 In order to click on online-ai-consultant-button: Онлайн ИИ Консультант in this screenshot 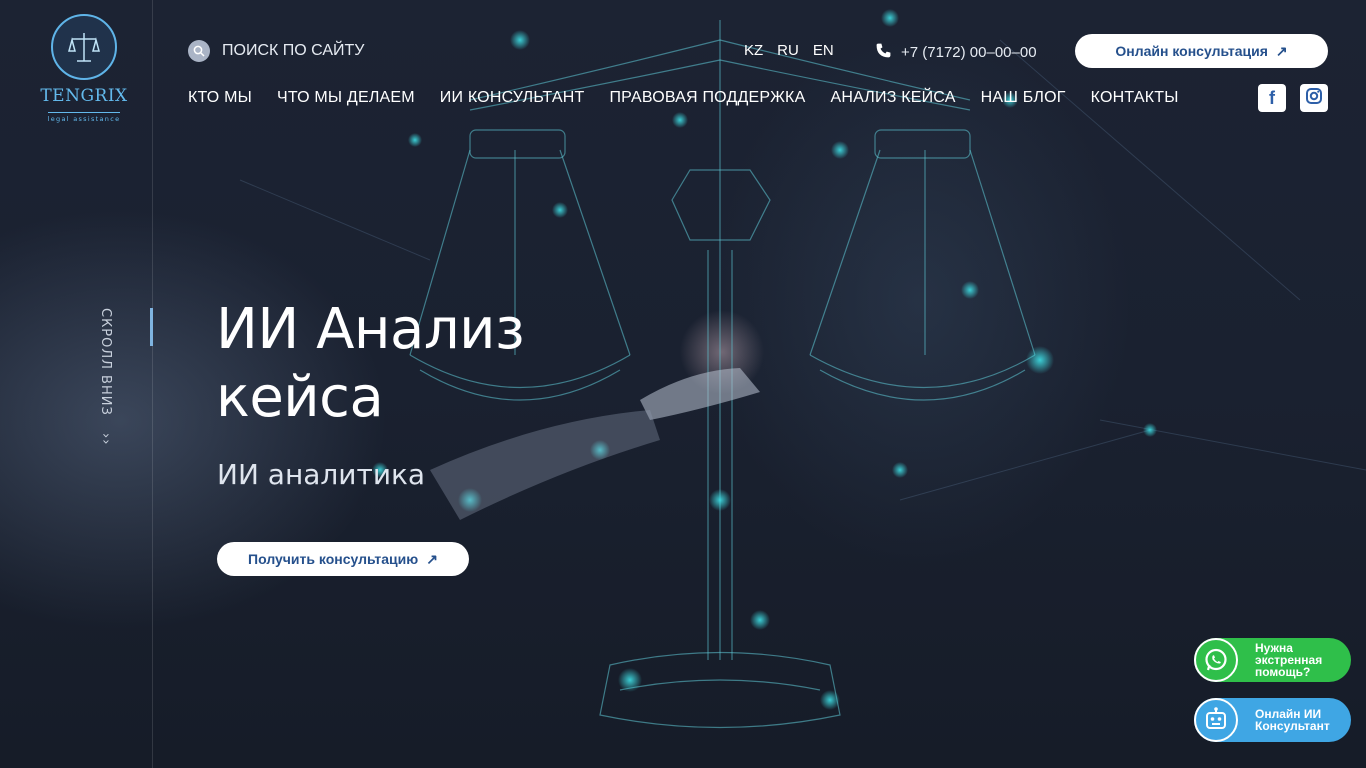, I will do `click(1272, 720)`.